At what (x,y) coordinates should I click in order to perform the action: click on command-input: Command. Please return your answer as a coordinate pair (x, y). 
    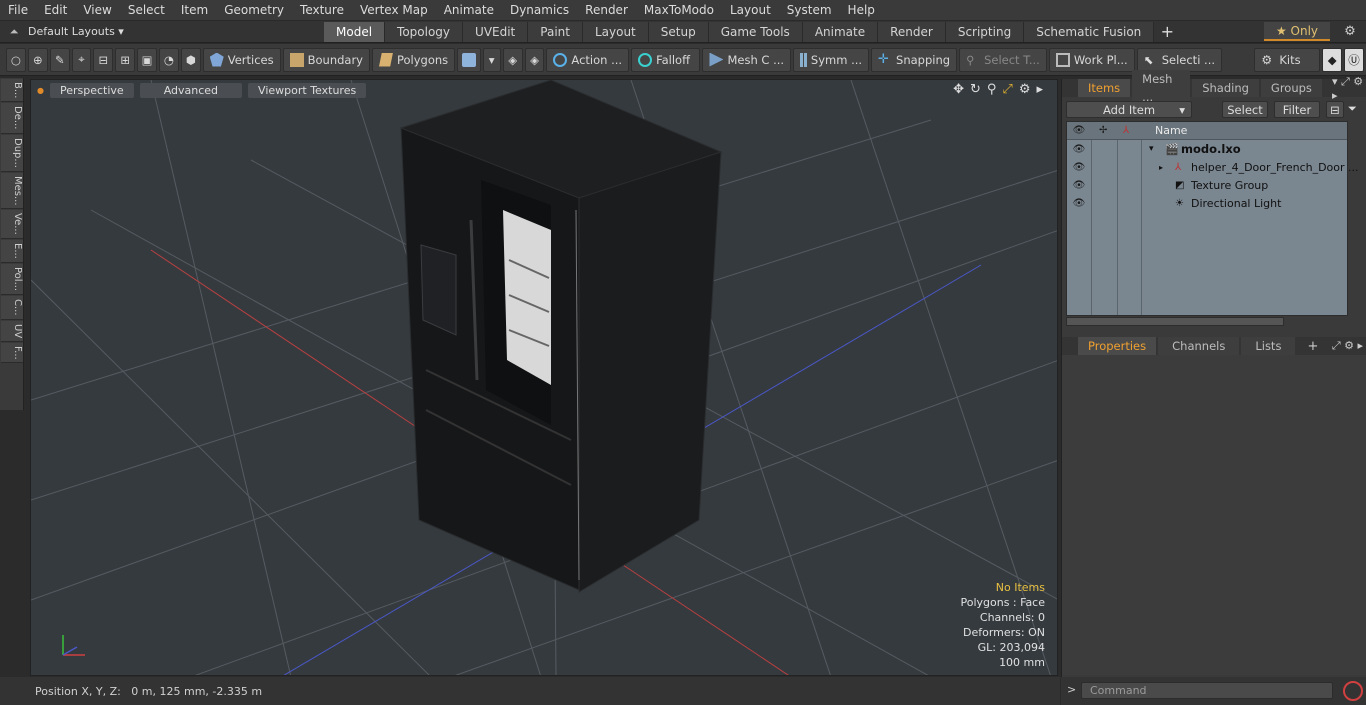
    Looking at the image, I should click on (1207, 690).